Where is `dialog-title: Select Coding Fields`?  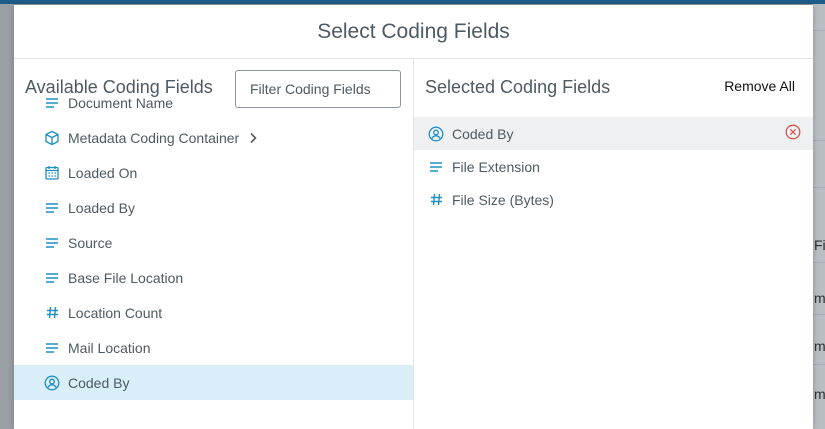 dialog-title: Select Coding Fields is located at coordinates (413, 31).